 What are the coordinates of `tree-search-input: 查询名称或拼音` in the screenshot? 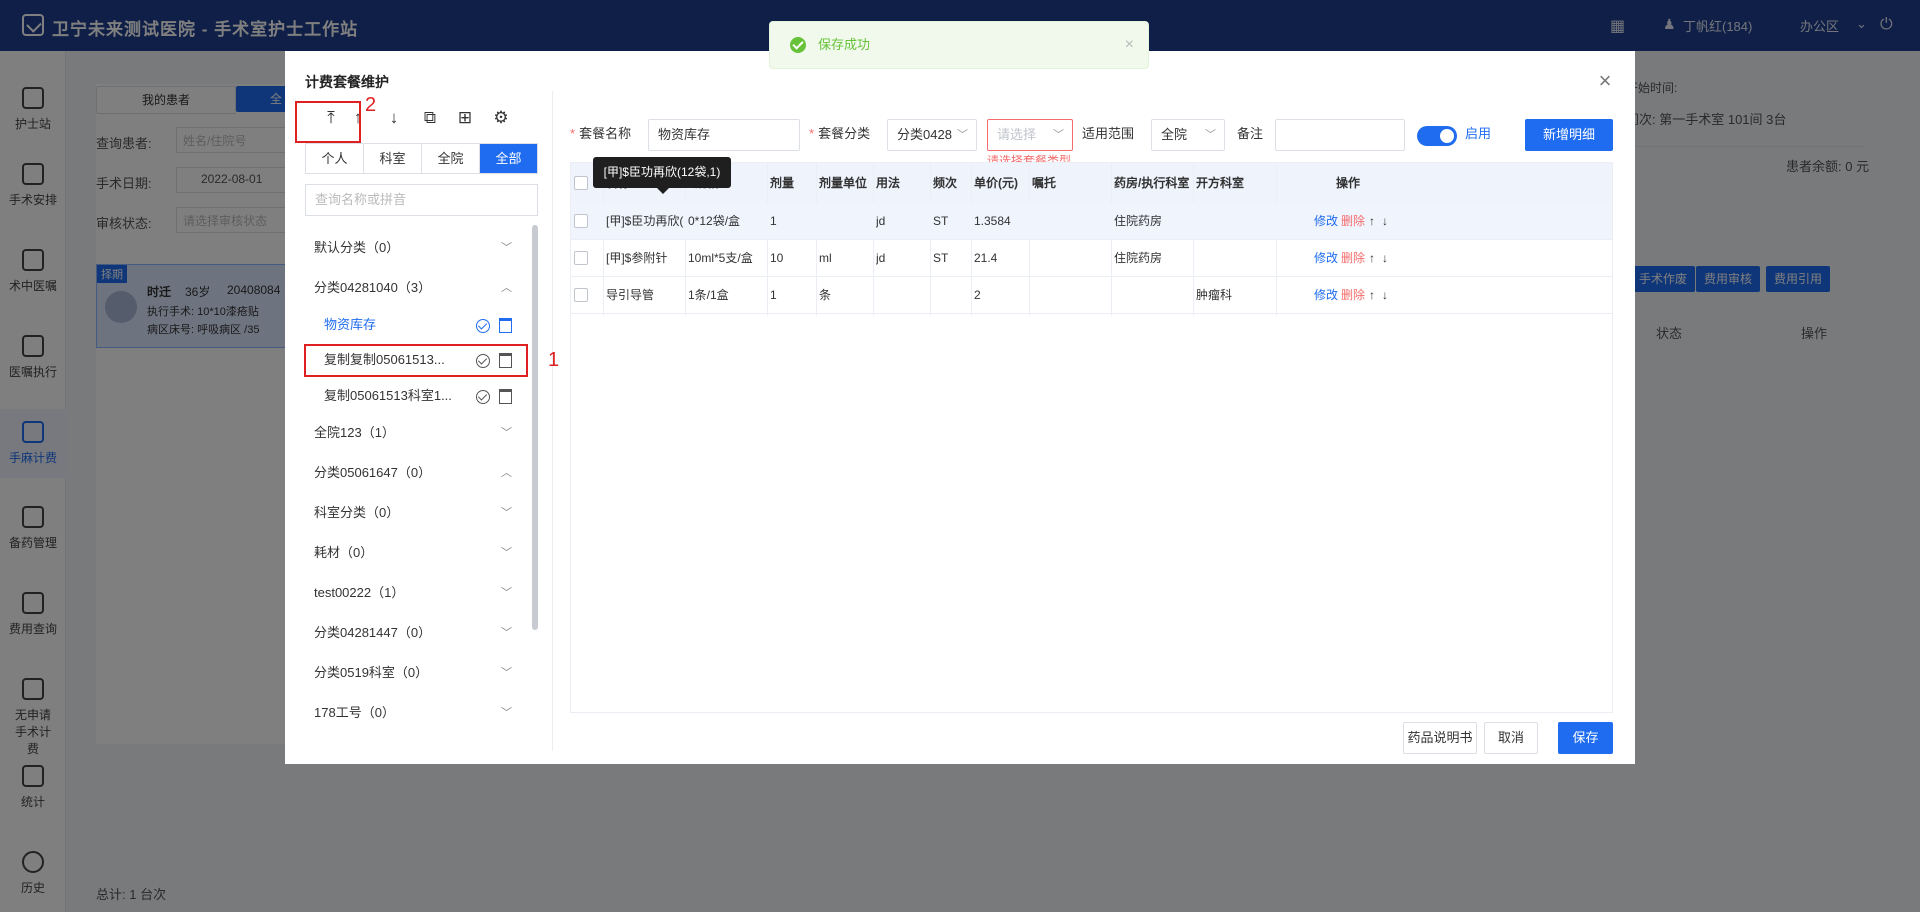 It's located at (421, 200).